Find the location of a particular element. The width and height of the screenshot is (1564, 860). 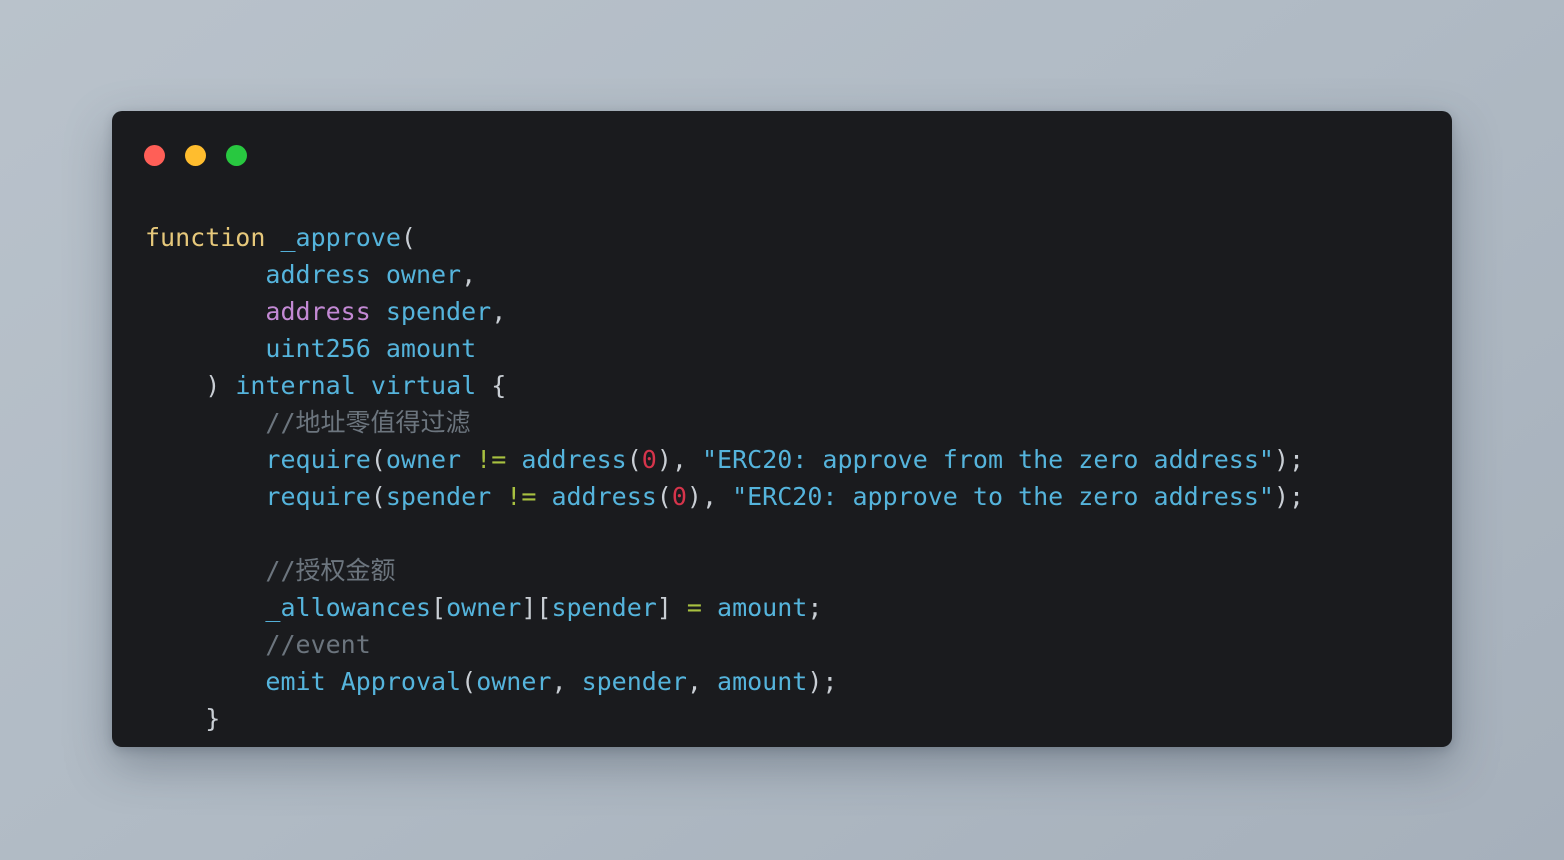

code-token: uint256 is located at coordinates (318, 348).